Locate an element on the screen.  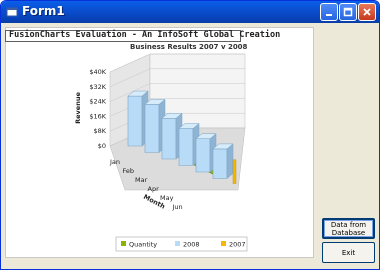
x-tick-label: Feb is located at coordinates (129, 171).